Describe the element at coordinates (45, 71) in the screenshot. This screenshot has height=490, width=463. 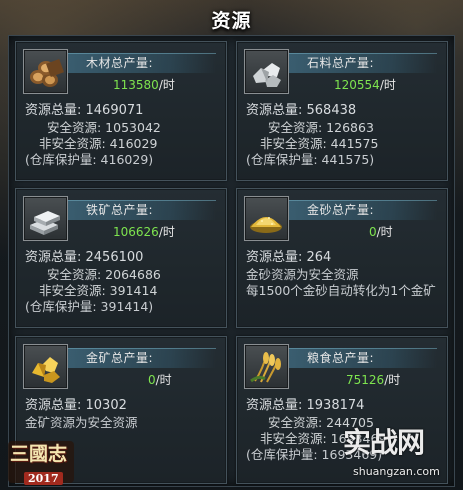
I see `wood-logs-icon` at that location.